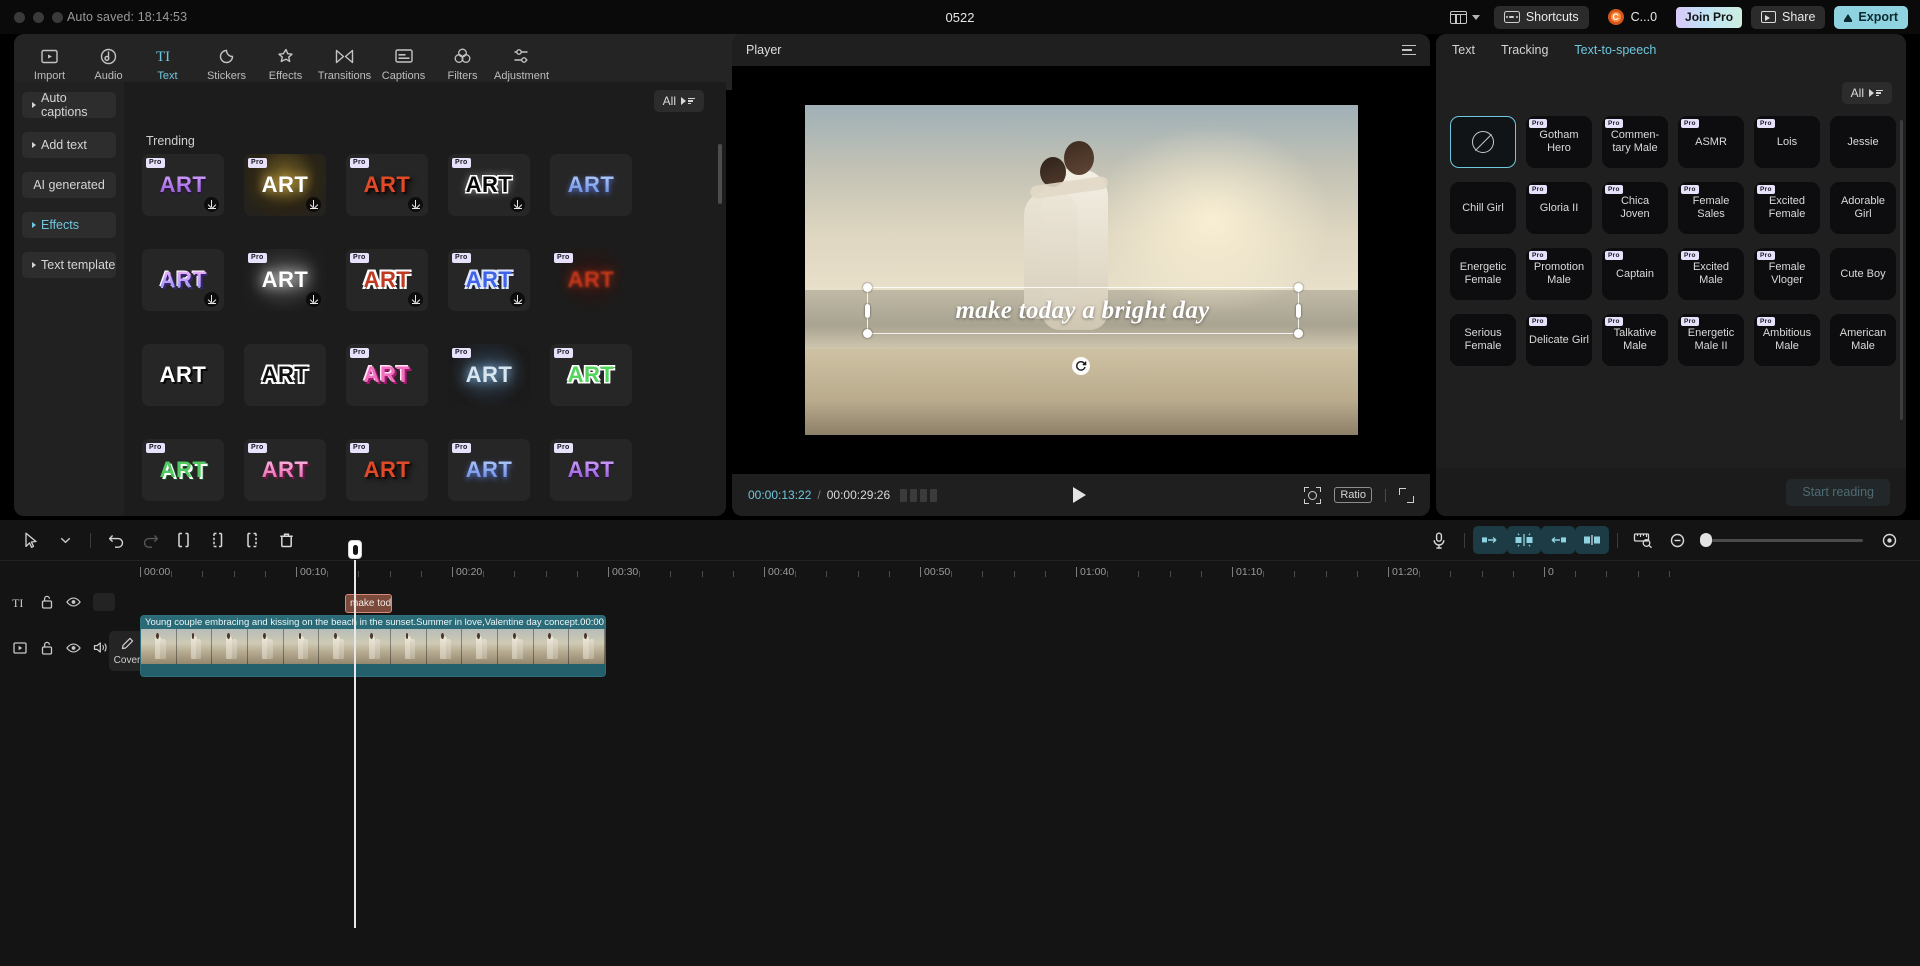 This screenshot has width=1920, height=966. Describe the element at coordinates (1558, 540) in the screenshot. I see `keyframe-next-icon` at that location.